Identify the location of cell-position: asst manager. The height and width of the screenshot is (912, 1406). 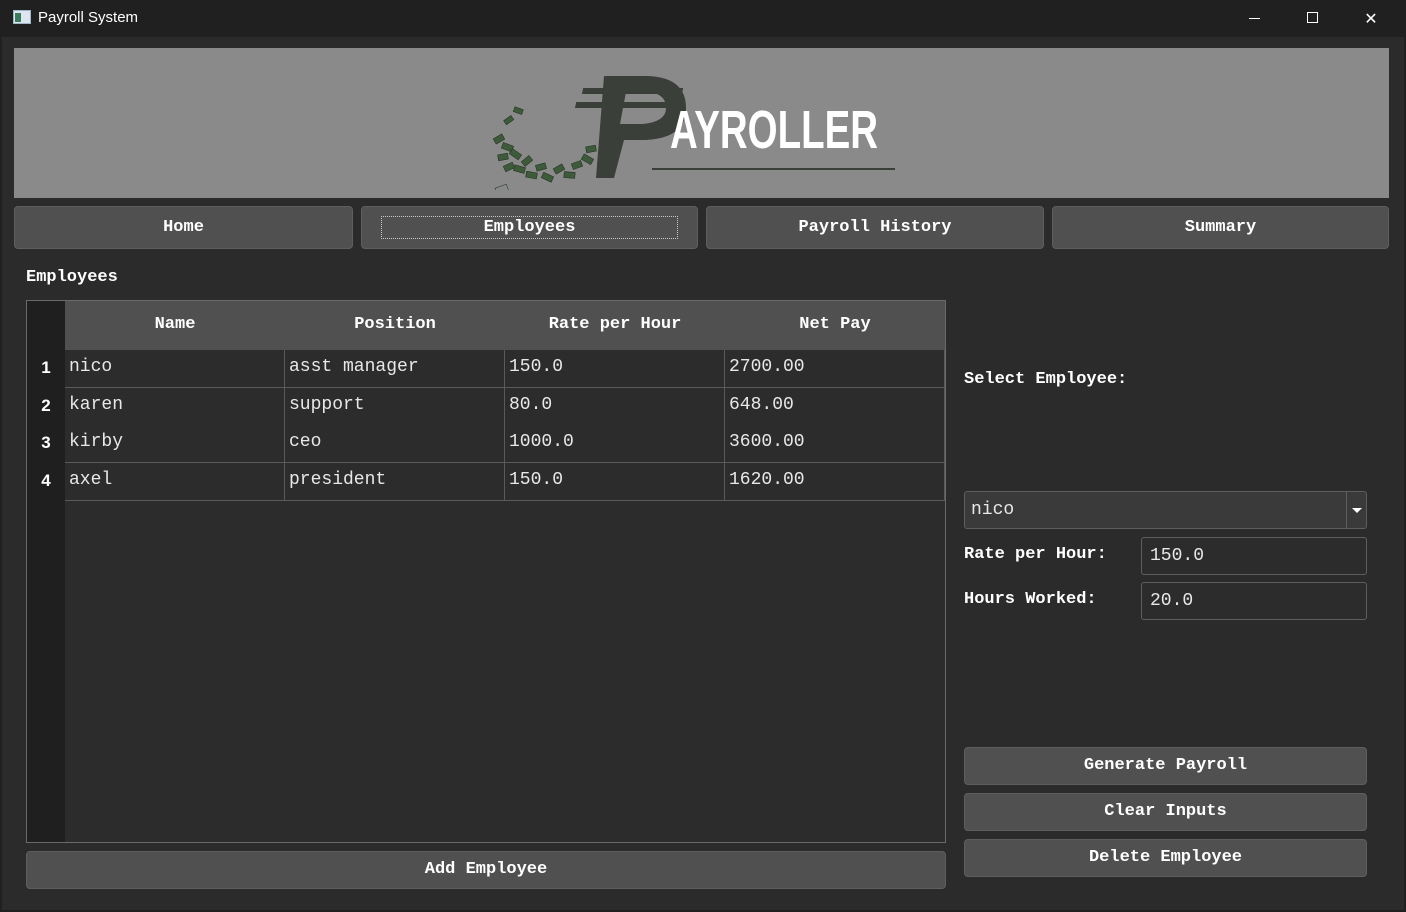
(395, 369).